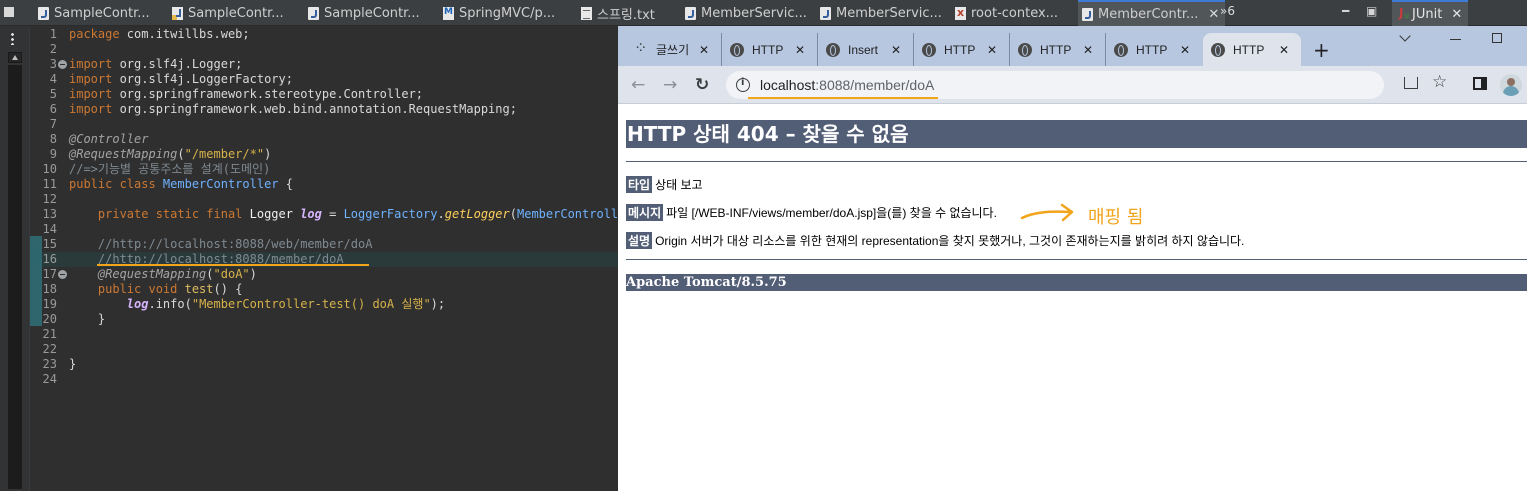 The width and height of the screenshot is (1527, 491). I want to click on site-info-icon, so click(743, 84).